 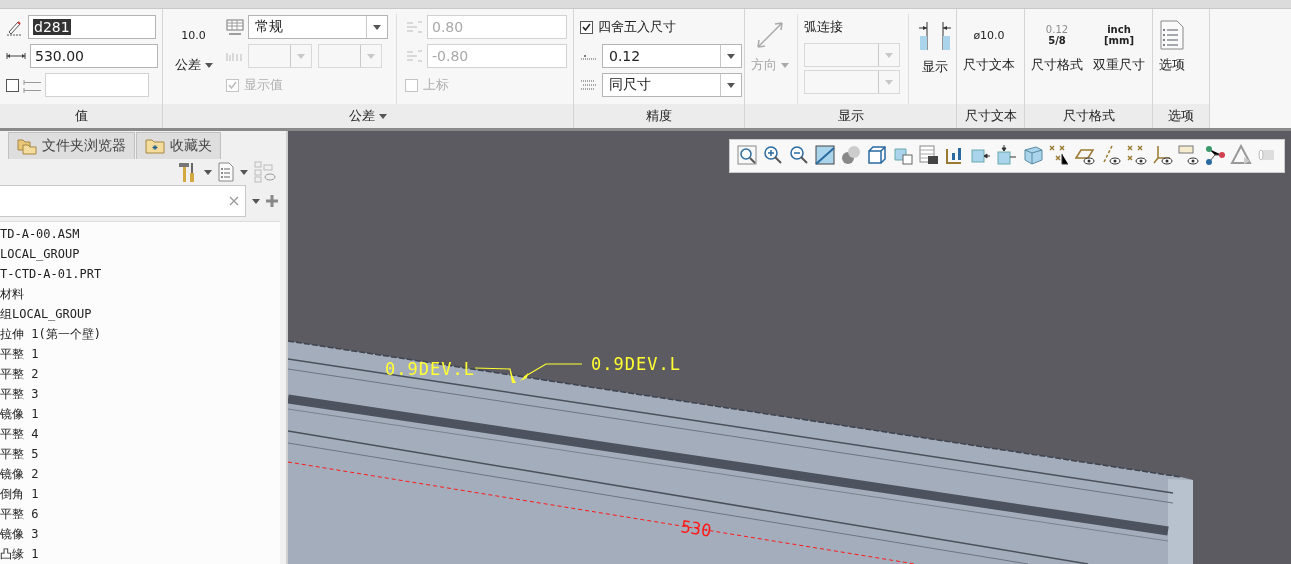 What do you see at coordinates (193, 59) in the screenshot?
I see `tolerance-button: 10.0 公差` at bounding box center [193, 59].